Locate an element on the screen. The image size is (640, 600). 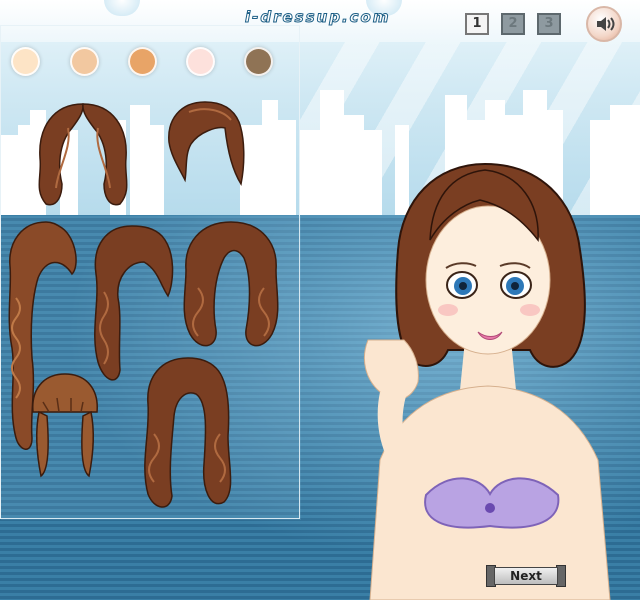
site-logo: i-dressup.com is located at coordinates (317, 17).